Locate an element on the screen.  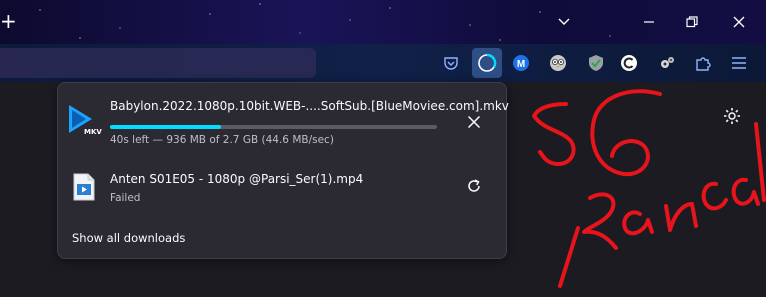
title-bar: + is located at coordinates (383, 22).